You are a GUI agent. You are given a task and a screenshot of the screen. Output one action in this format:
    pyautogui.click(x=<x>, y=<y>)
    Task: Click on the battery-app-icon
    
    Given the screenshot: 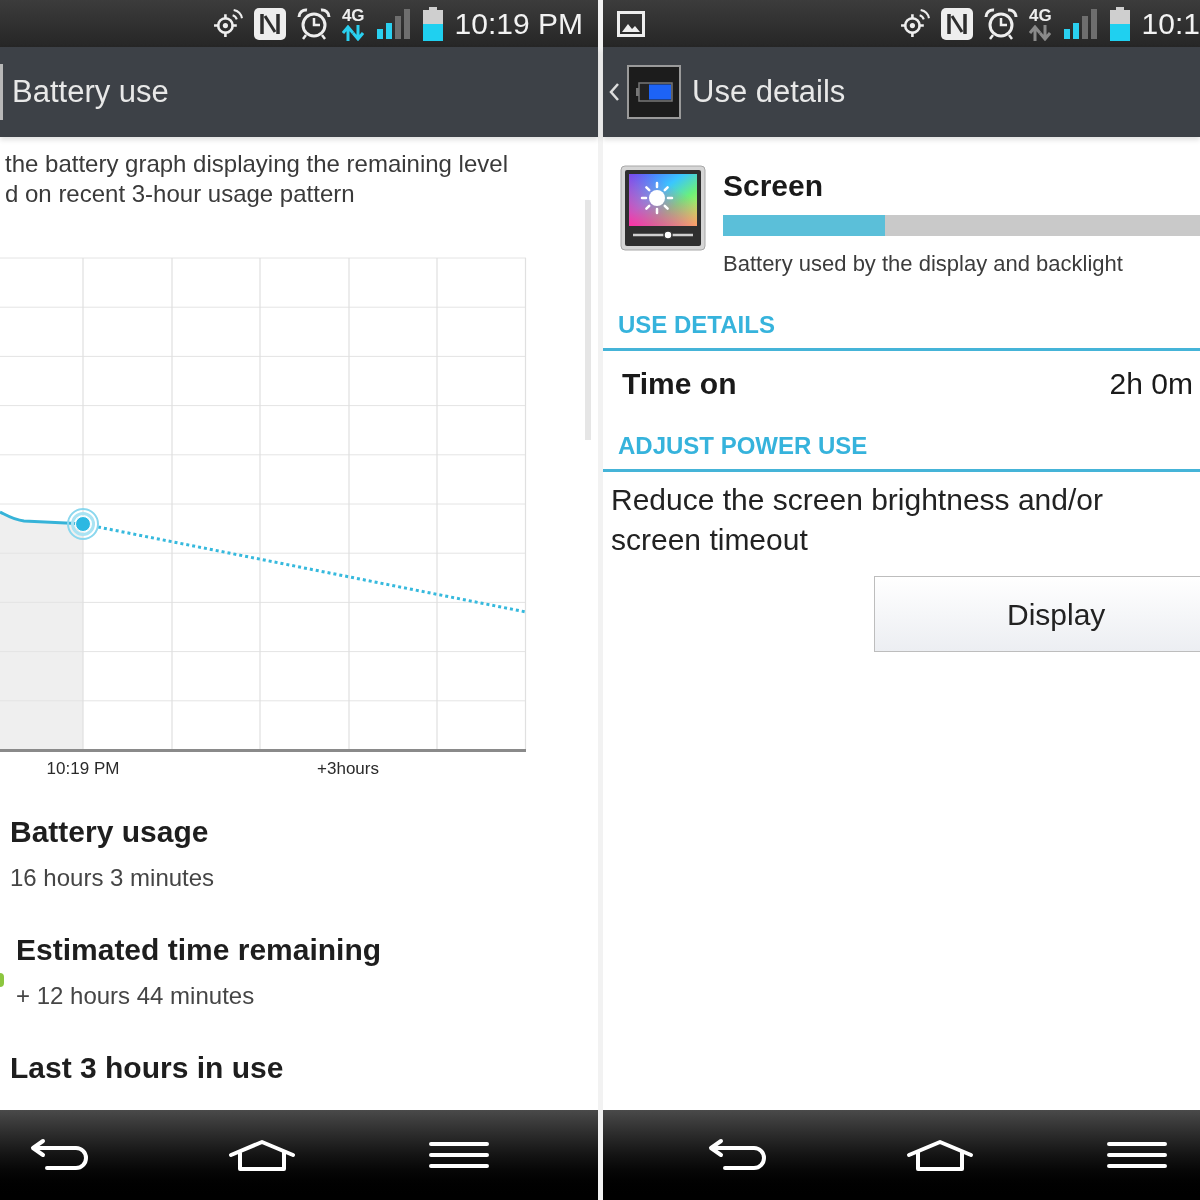 What is the action you would take?
    pyautogui.click(x=654, y=92)
    